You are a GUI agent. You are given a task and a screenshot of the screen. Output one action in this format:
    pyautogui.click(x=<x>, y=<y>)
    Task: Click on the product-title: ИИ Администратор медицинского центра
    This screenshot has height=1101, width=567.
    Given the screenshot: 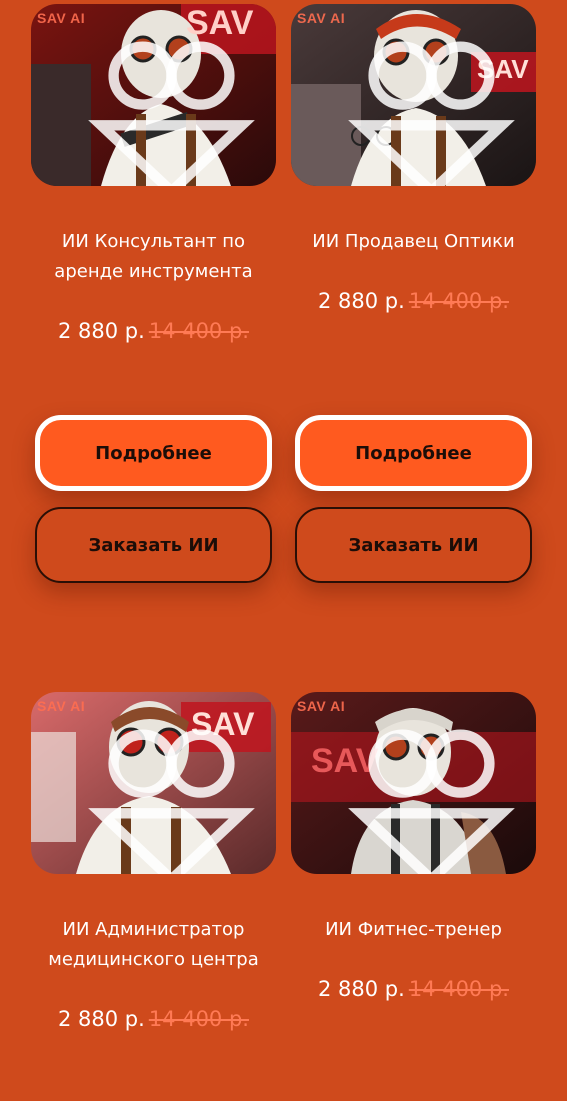 What is the action you would take?
    pyautogui.click(x=153, y=945)
    